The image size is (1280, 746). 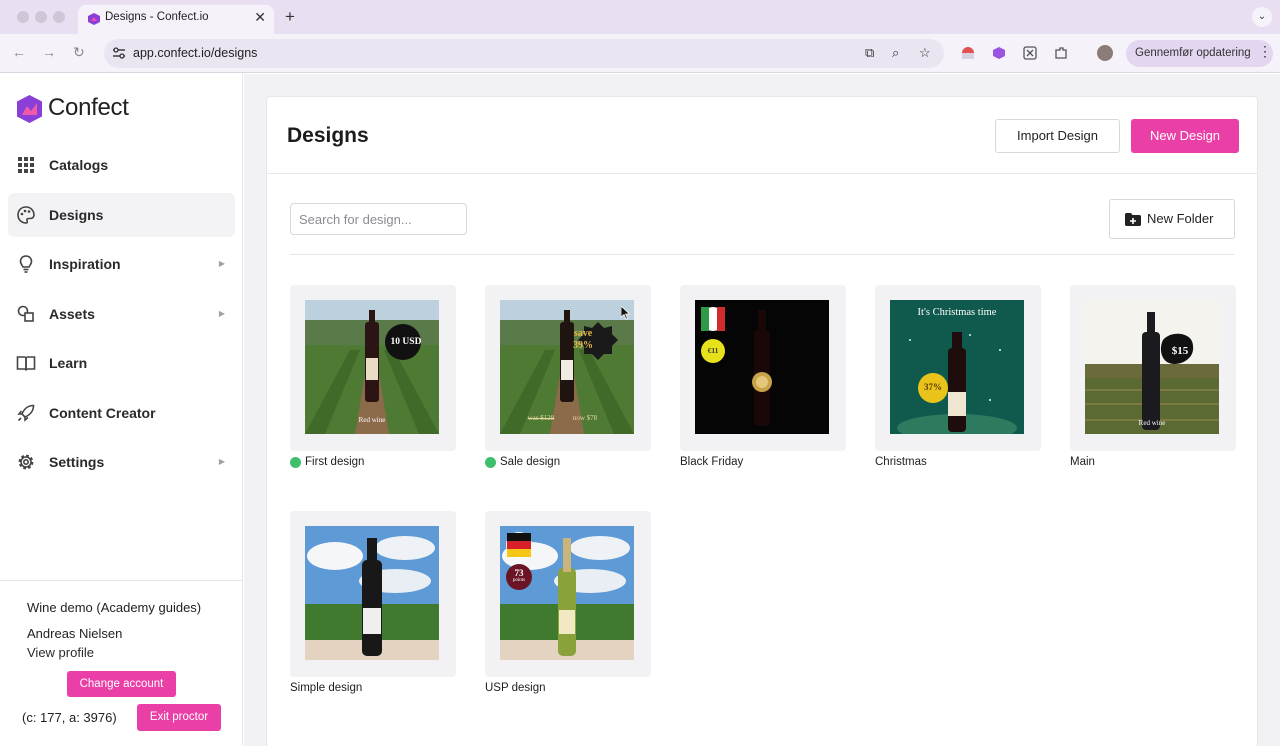 What do you see at coordinates (26, 413) in the screenshot?
I see `rocket-icon` at bounding box center [26, 413].